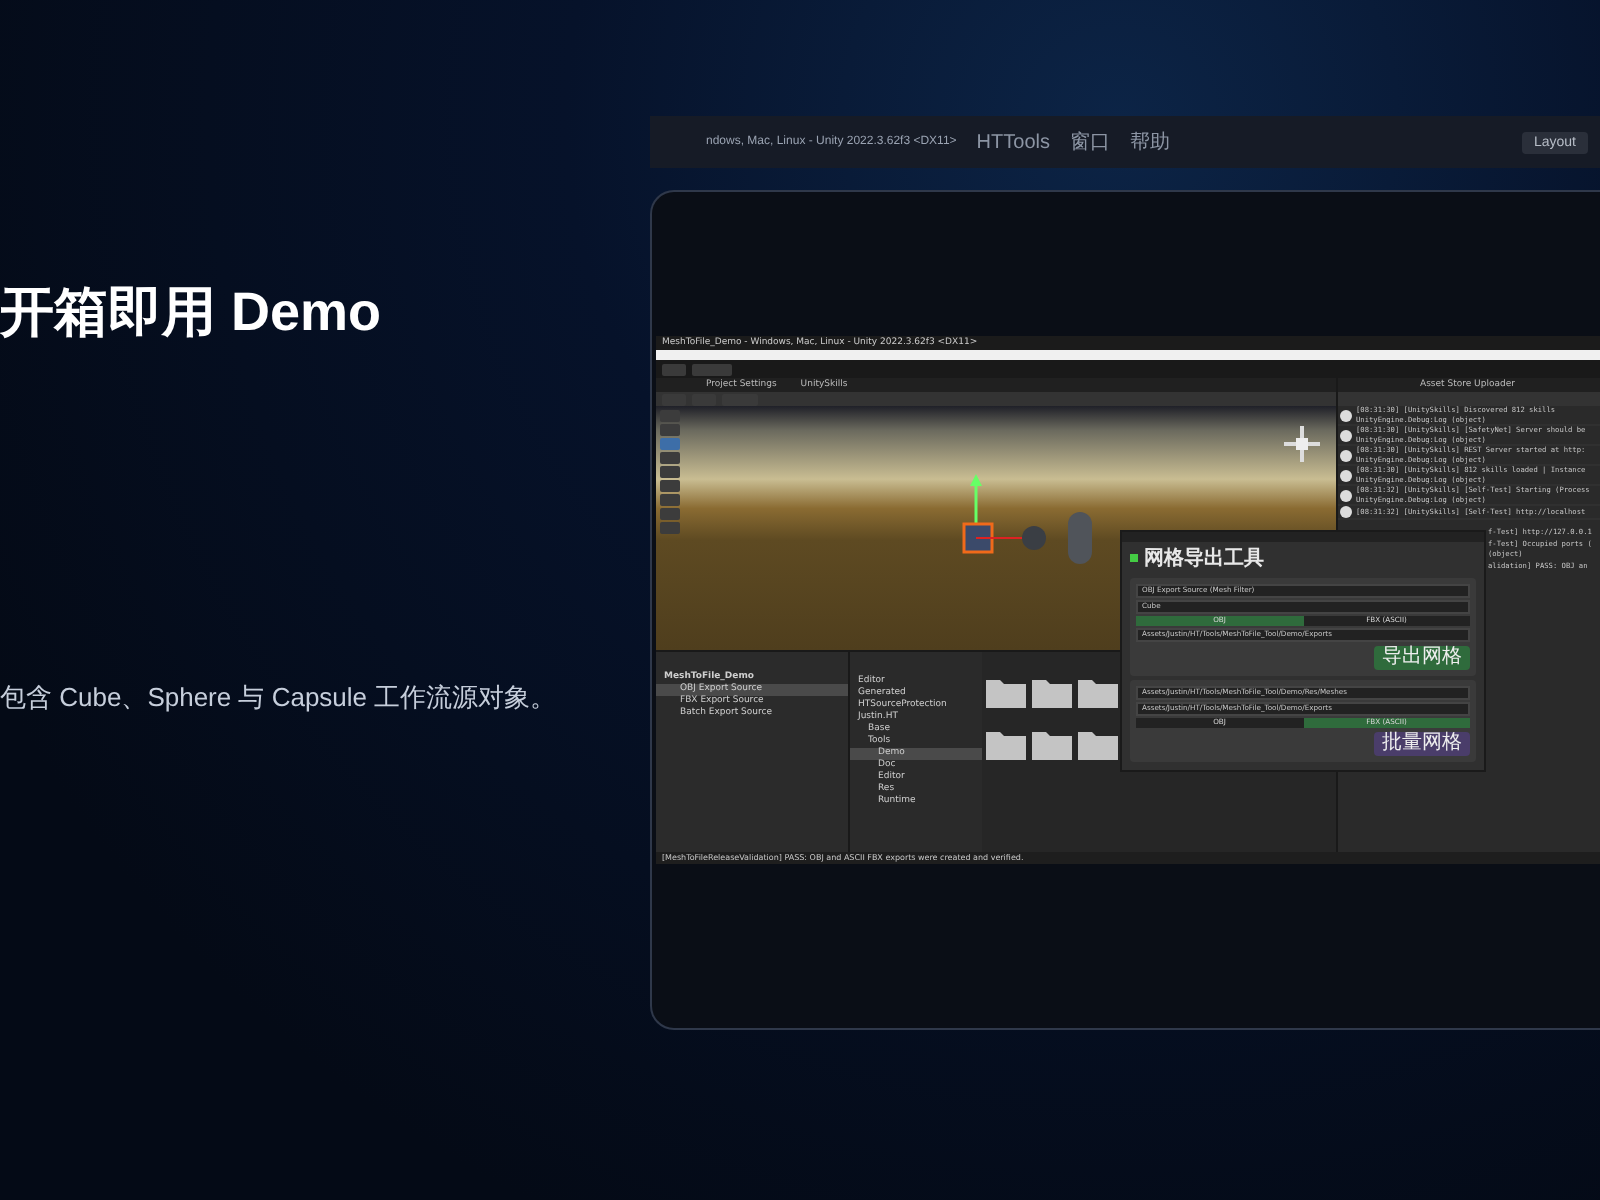  What do you see at coordinates (1302, 444) in the screenshot?
I see `axis-gizmo-icon` at bounding box center [1302, 444].